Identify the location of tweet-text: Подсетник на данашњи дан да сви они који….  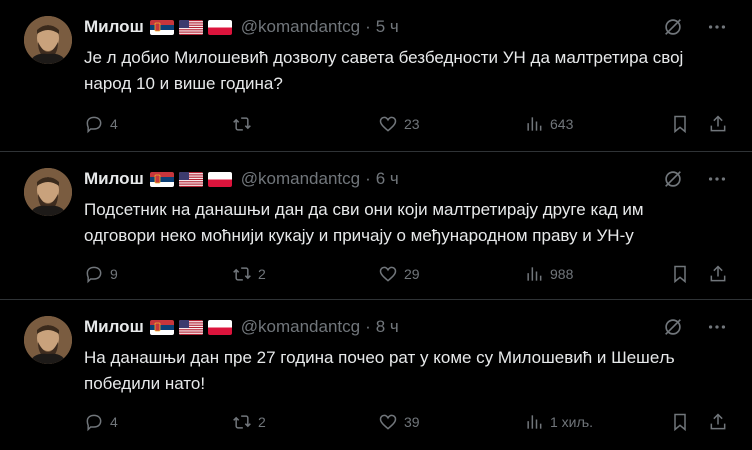
(404, 223).